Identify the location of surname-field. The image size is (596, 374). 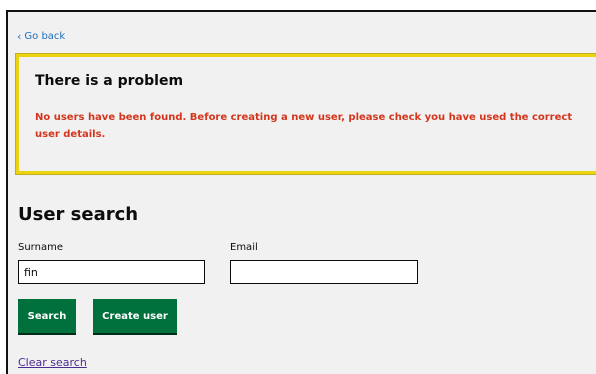
(111, 272).